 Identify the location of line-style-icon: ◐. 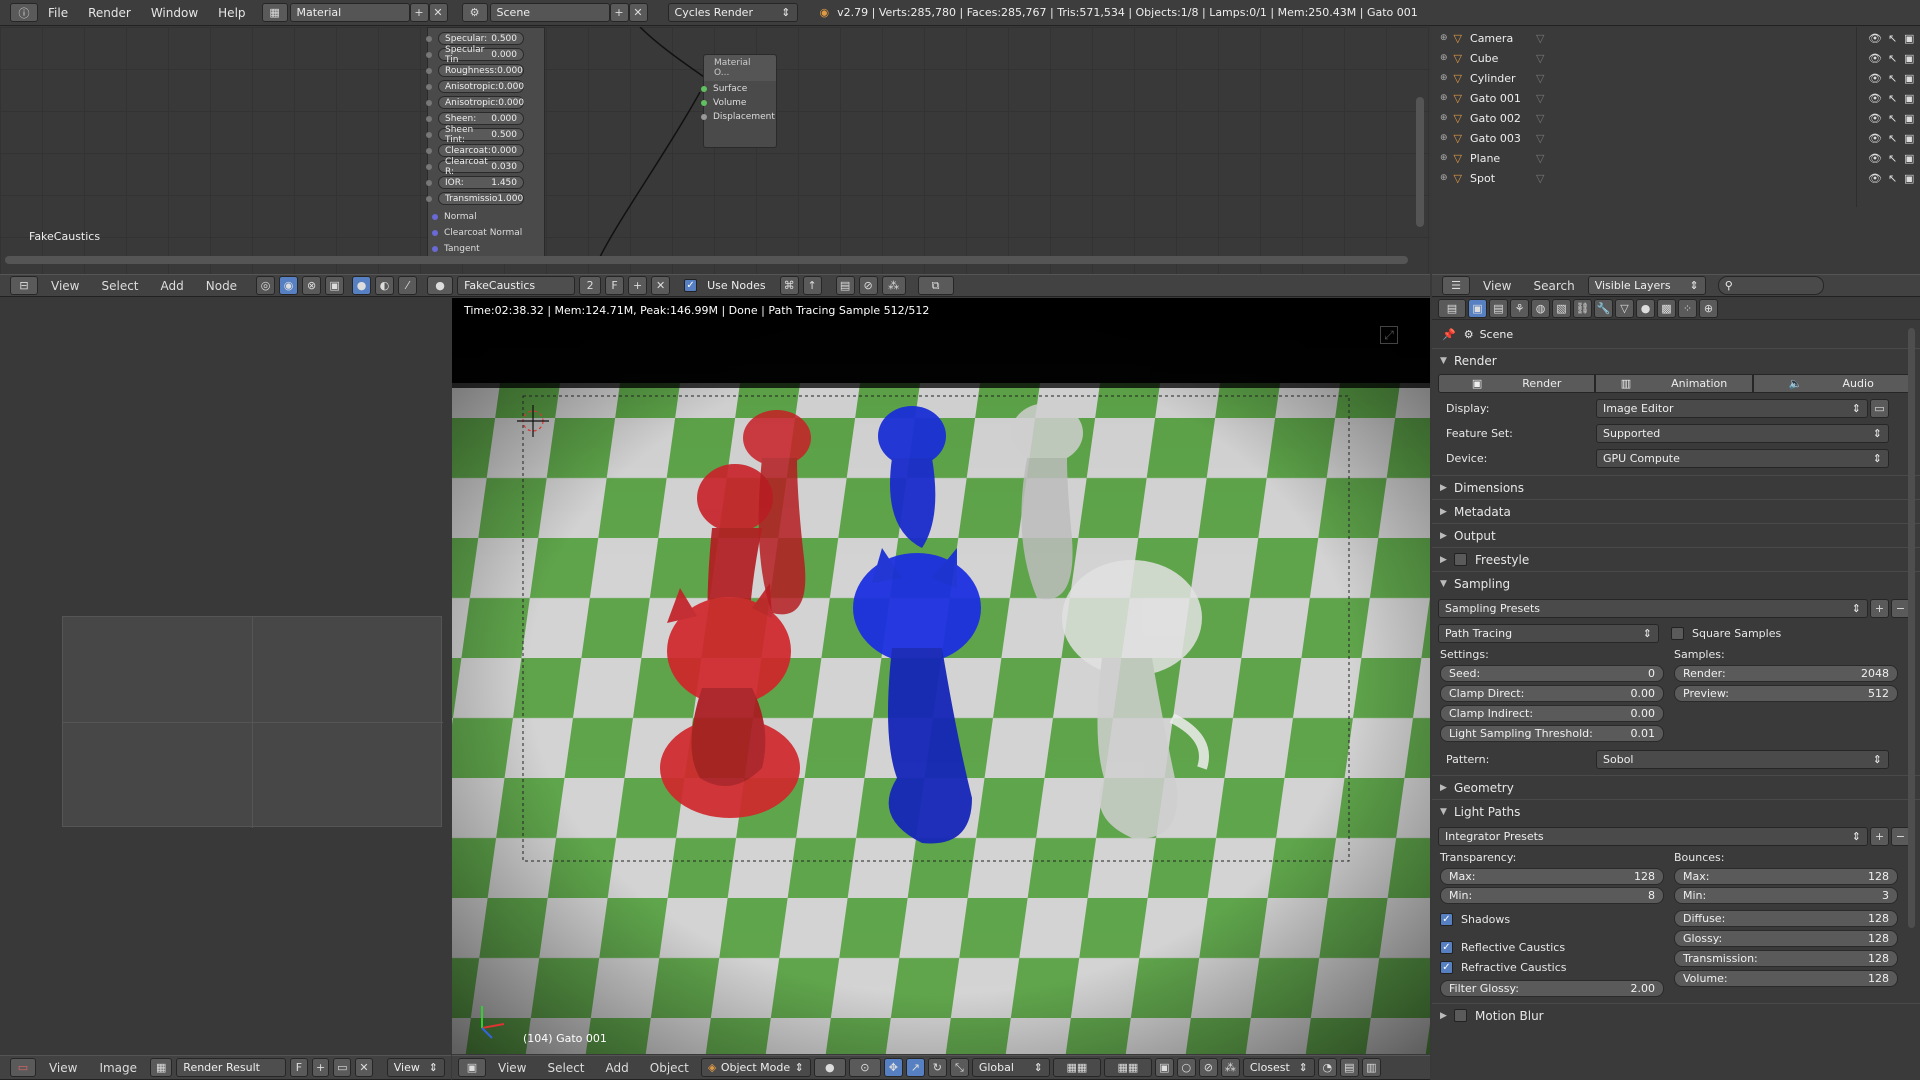
(385, 285).